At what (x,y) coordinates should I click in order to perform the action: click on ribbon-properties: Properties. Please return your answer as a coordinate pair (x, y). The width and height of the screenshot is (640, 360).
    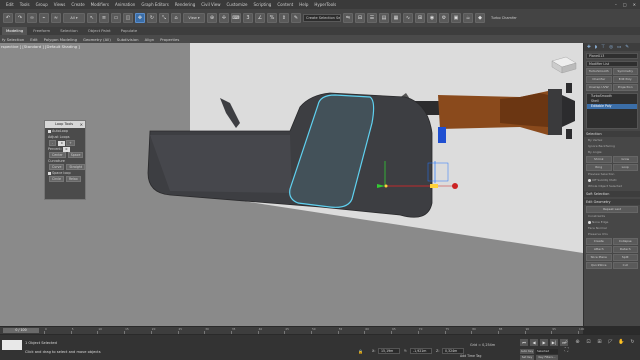
    Looking at the image, I should click on (169, 39).